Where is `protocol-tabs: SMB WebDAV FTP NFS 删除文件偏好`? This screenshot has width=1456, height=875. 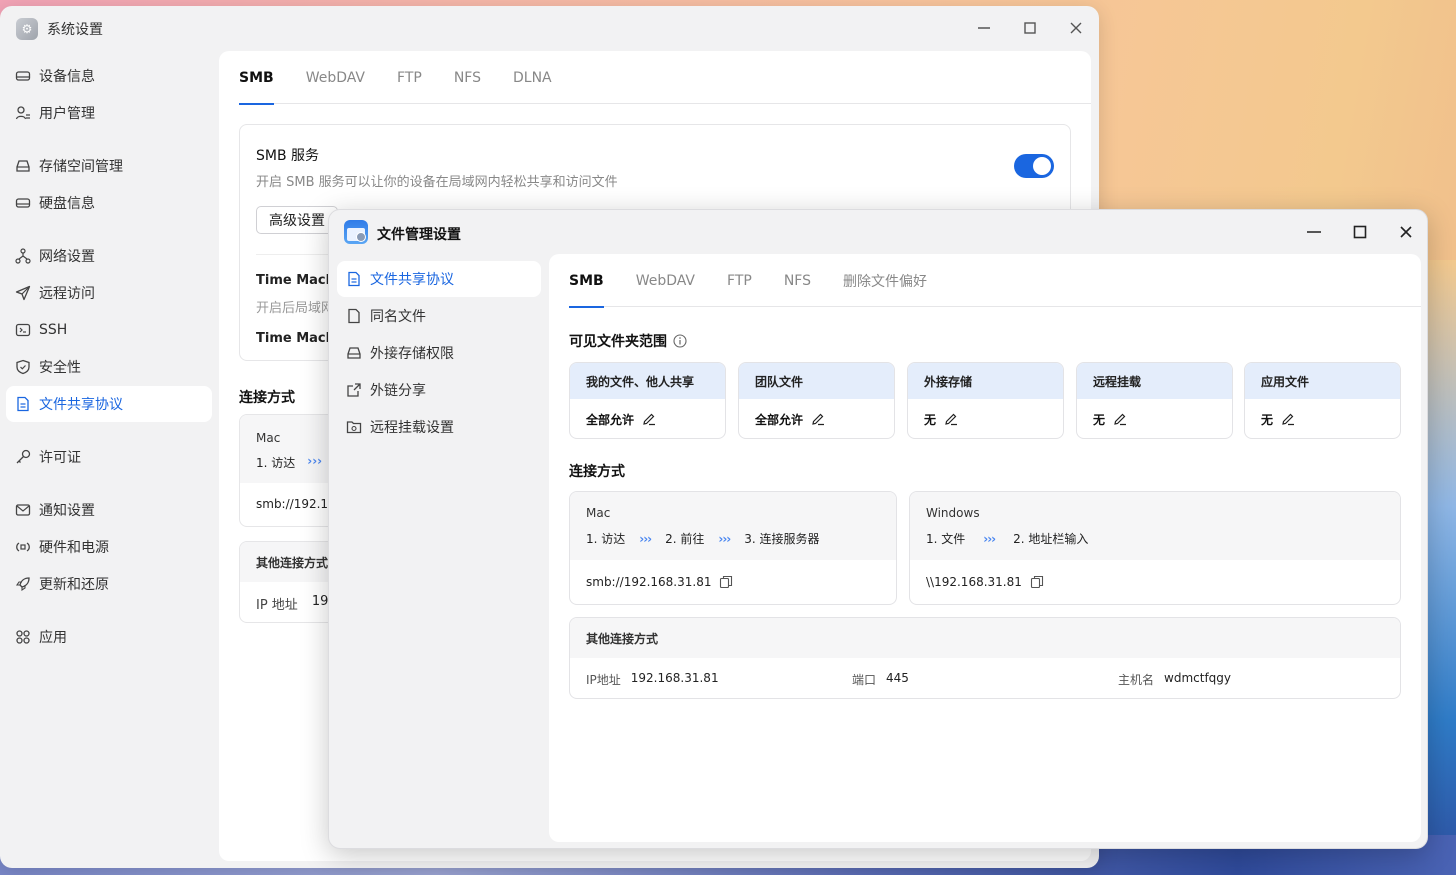 protocol-tabs: SMB WebDAV FTP NFS 删除文件偏好 is located at coordinates (995, 281).